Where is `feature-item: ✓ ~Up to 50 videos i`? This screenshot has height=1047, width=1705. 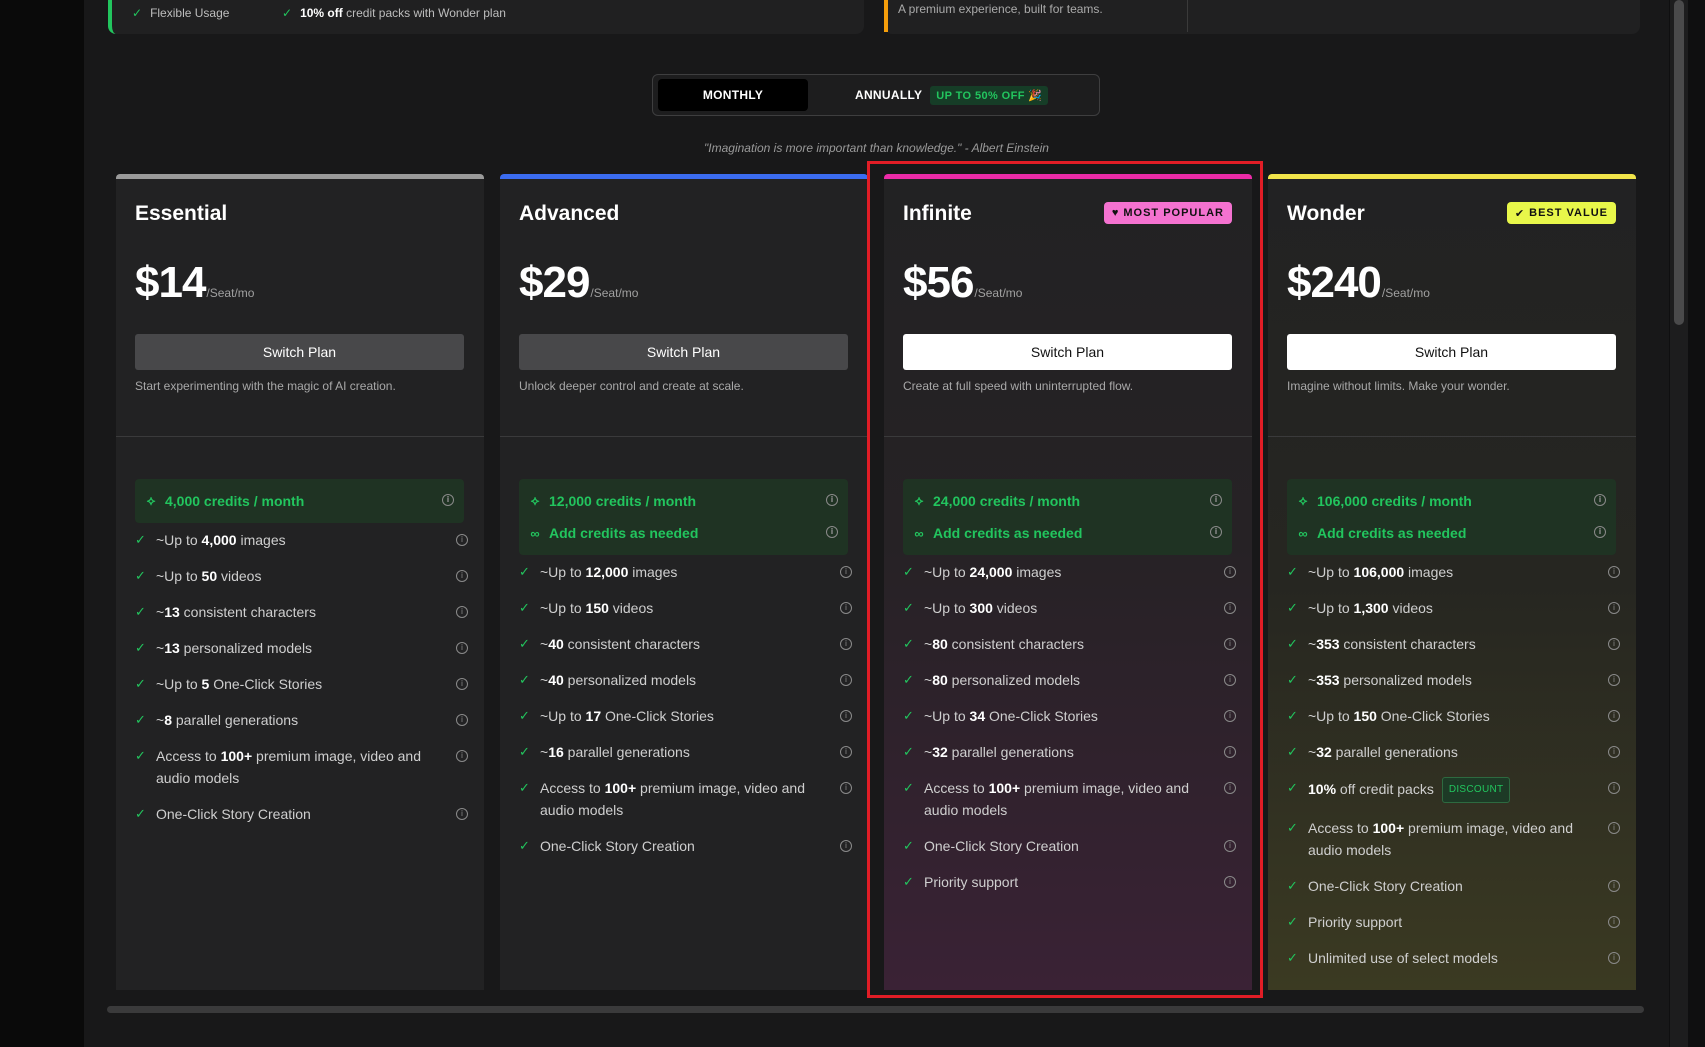
feature-item: ✓ ~Up to 50 videos i is located at coordinates (303, 576).